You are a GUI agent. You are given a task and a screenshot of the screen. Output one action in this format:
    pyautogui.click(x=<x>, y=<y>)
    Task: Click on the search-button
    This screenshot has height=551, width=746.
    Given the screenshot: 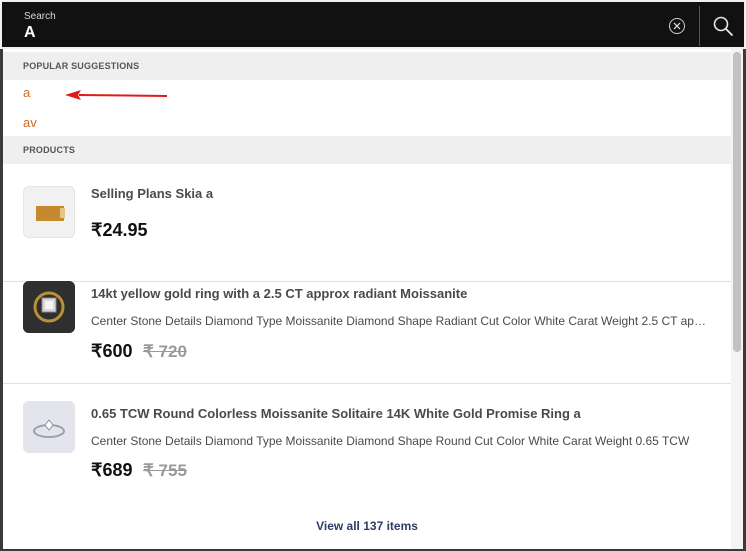 What is the action you would take?
    pyautogui.click(x=723, y=26)
    